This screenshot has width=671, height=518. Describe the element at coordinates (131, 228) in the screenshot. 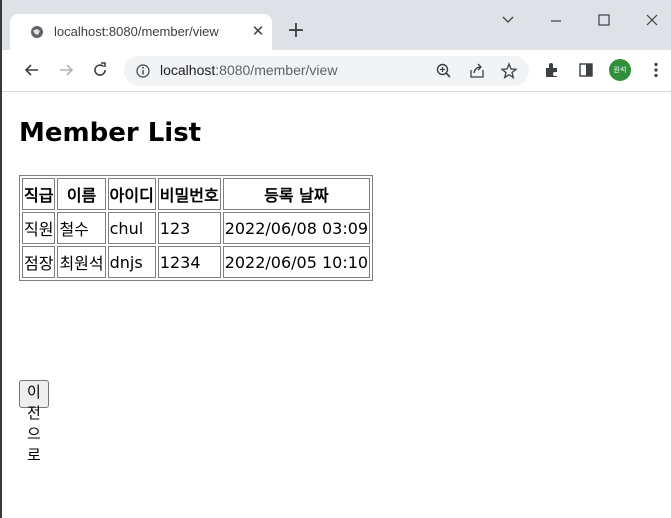

I see `cell-id: chul` at that location.